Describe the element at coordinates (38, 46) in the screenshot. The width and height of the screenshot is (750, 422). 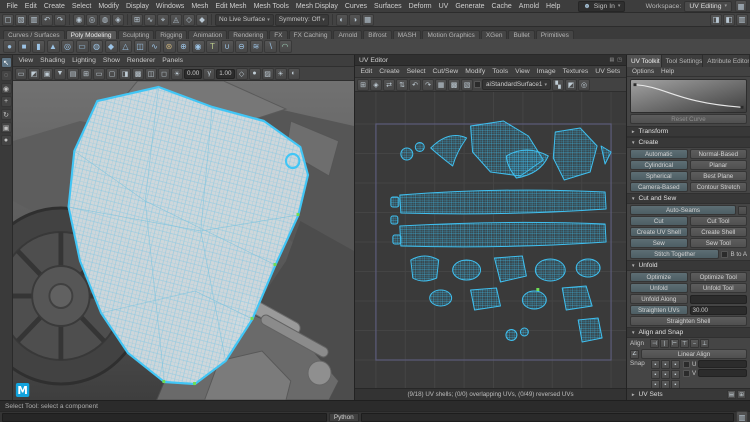
I see `poly-cylinder-icon: ▮` at that location.